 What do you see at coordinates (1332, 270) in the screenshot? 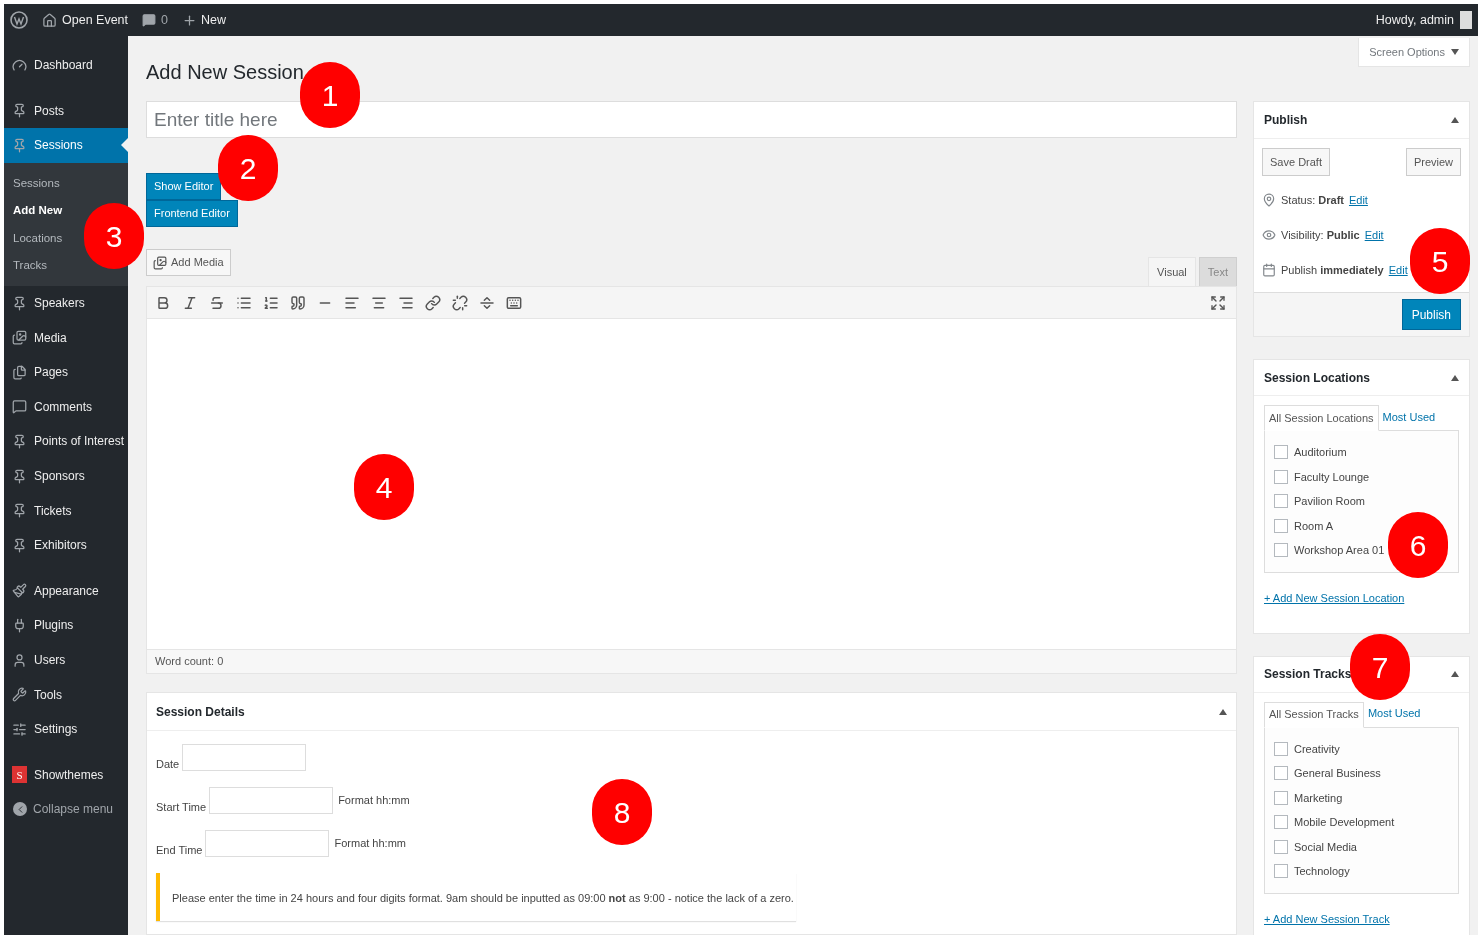
I see `publish-setting: Publish immediately` at bounding box center [1332, 270].